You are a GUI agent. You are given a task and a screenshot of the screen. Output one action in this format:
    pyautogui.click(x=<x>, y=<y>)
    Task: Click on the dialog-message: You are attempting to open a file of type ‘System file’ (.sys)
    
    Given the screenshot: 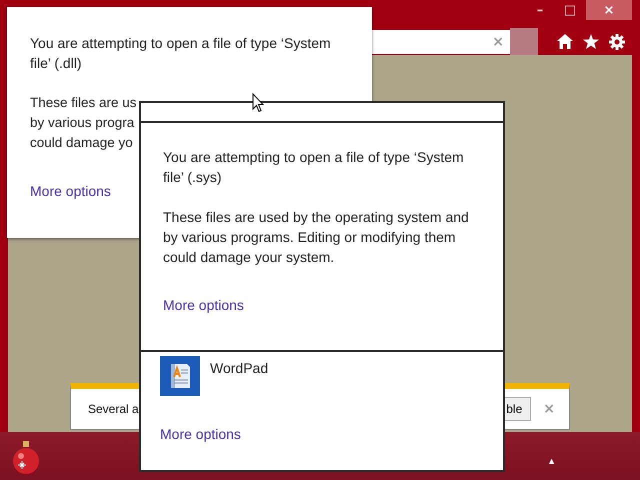 What is the action you would take?
    pyautogui.click(x=314, y=167)
    